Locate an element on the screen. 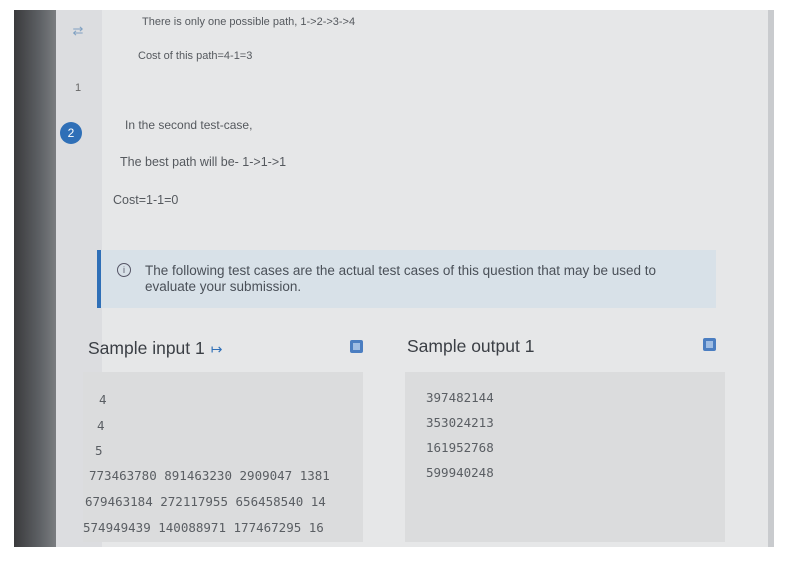  explanation-line: Cost of this path=4-1=3 is located at coordinates (195, 56).